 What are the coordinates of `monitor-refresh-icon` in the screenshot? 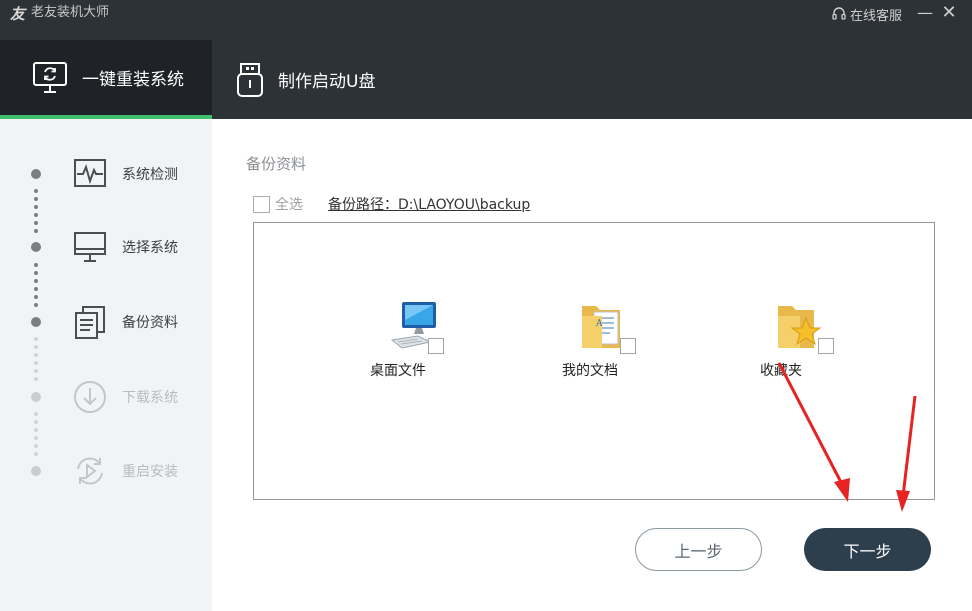 It's located at (50, 77).